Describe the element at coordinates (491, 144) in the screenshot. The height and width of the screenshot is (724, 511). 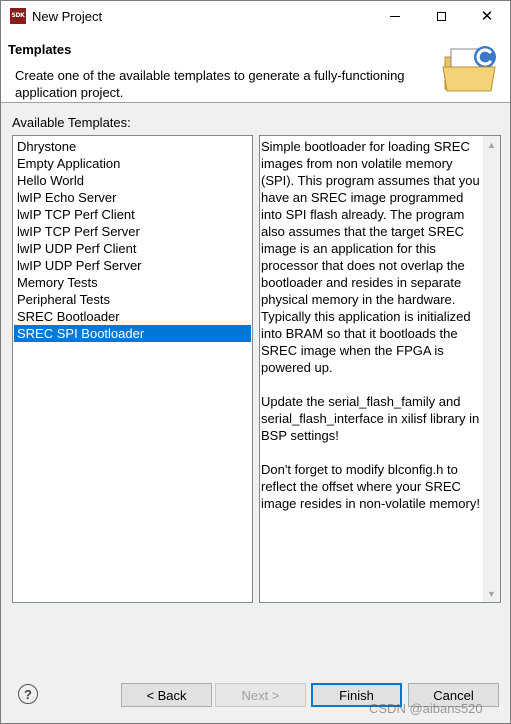
I see `scroll-up-icon: ▲` at that location.